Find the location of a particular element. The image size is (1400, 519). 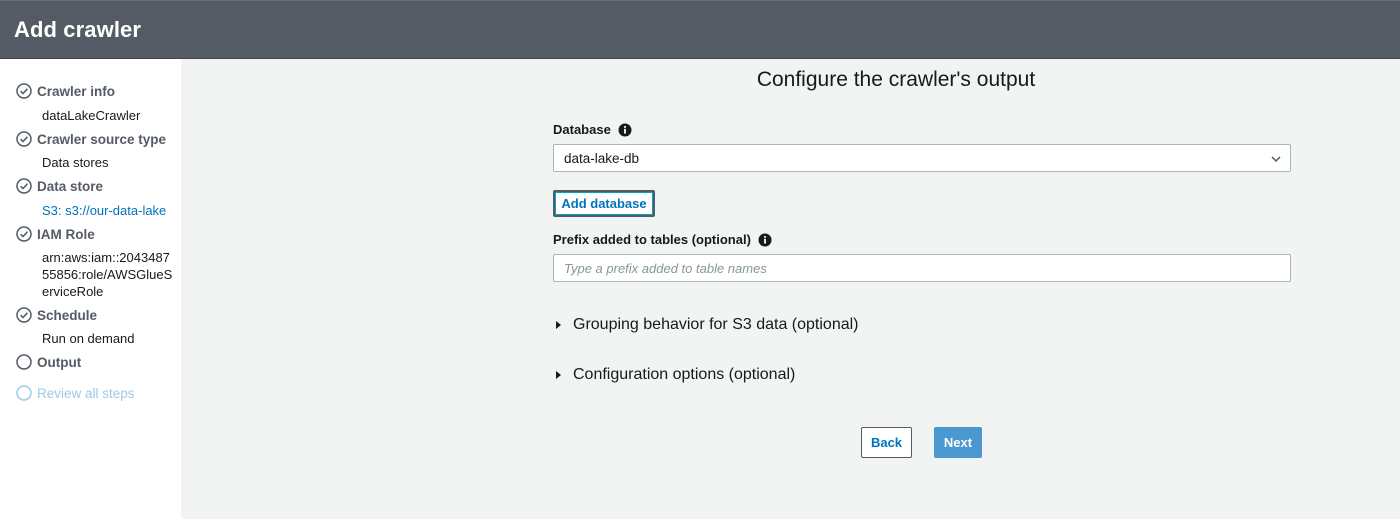

step-value: dataLakeCrawler is located at coordinates (91, 115).